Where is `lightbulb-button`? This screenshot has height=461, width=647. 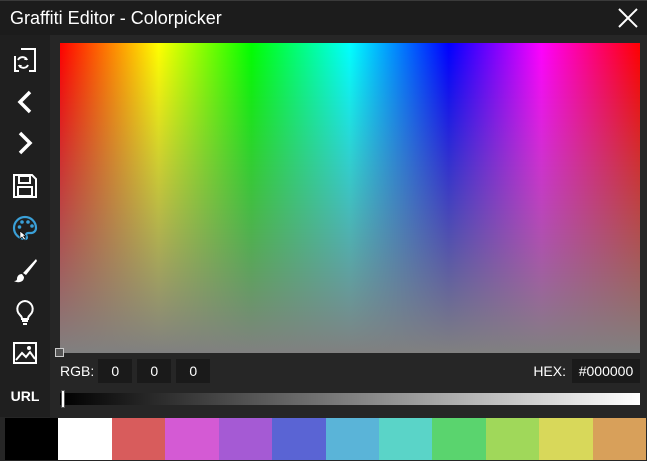 lightbulb-button is located at coordinates (25, 312).